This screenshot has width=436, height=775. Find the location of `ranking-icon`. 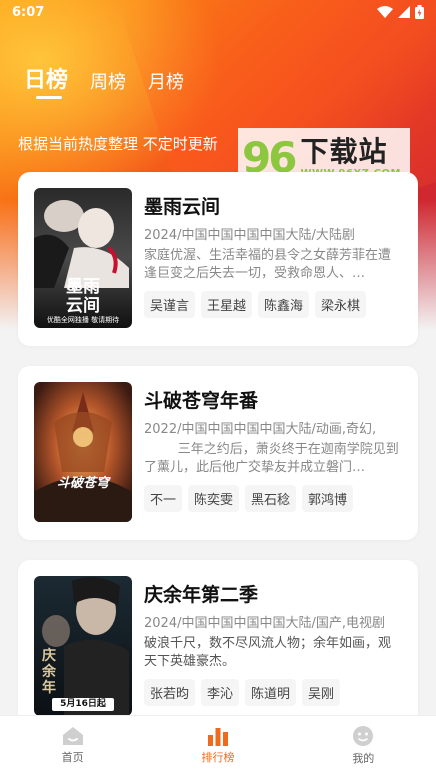

ranking-icon is located at coordinates (217, 737).